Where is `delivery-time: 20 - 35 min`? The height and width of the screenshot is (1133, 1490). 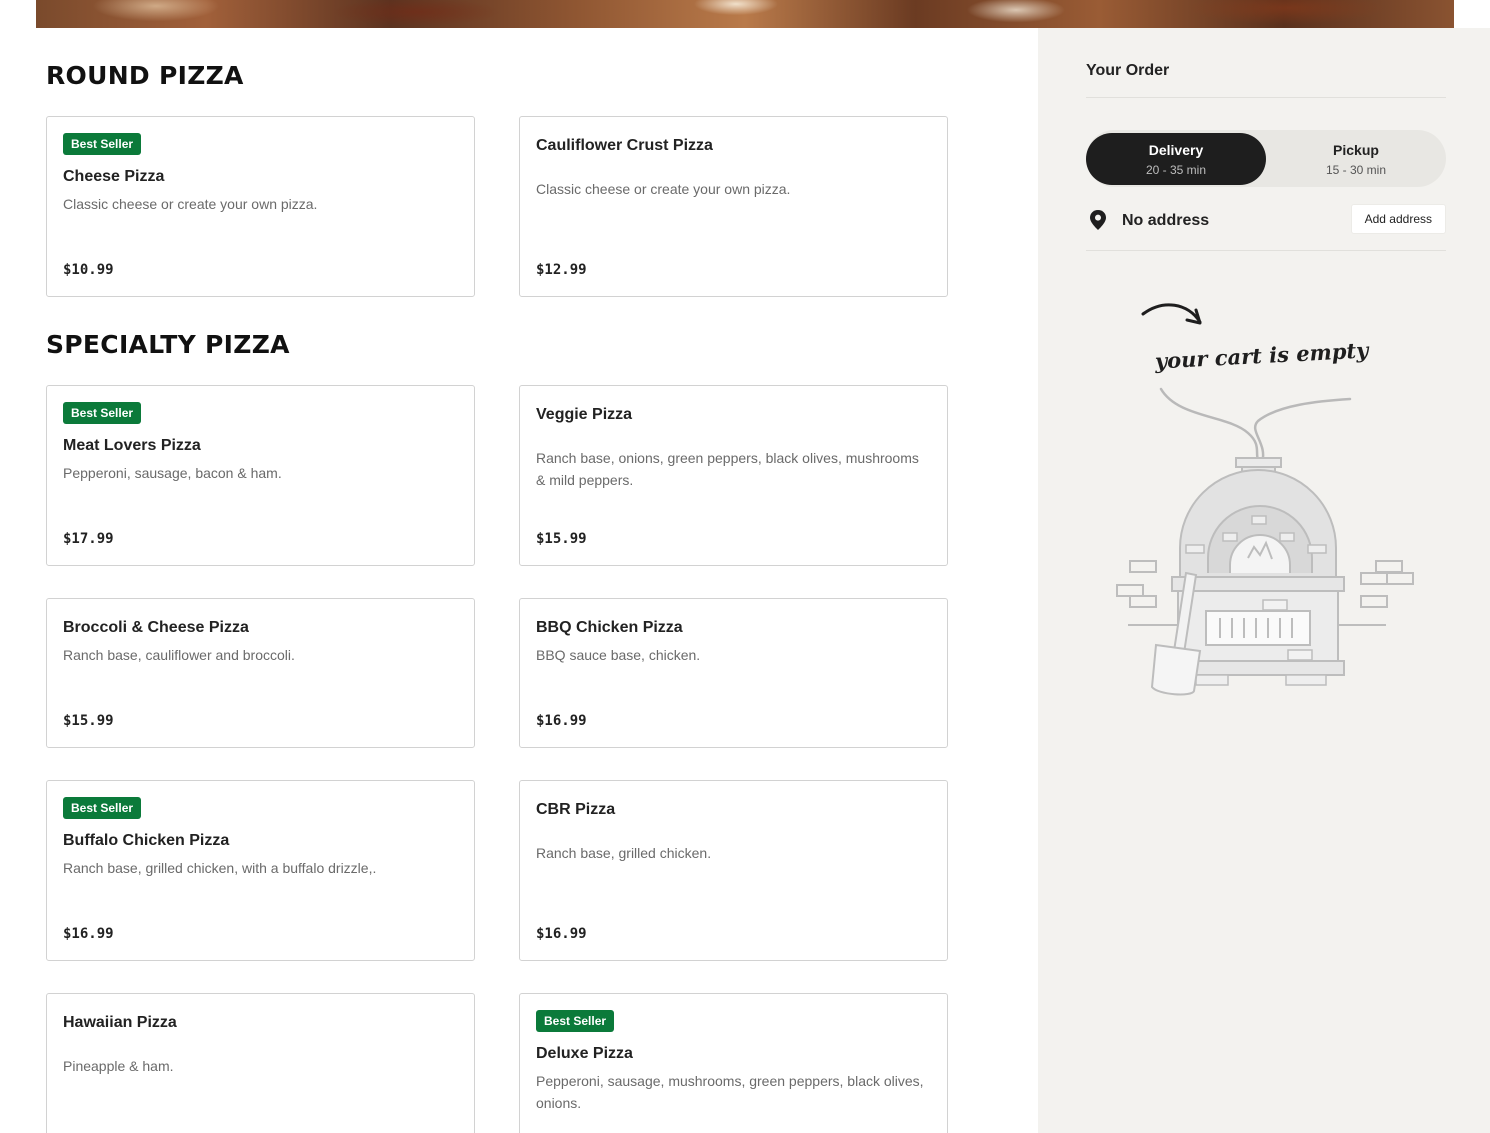
delivery-time: 20 - 35 min is located at coordinates (1176, 170).